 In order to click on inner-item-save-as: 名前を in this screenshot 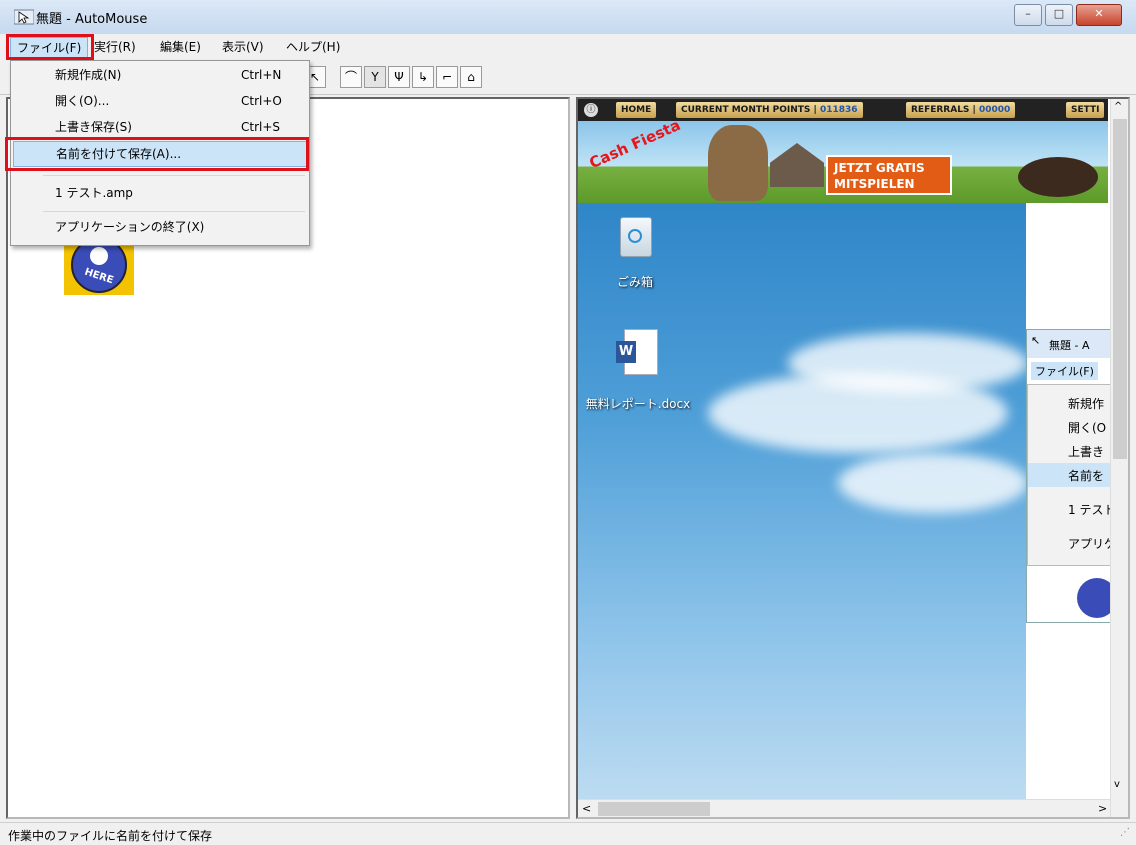, I will do `click(1086, 476)`.